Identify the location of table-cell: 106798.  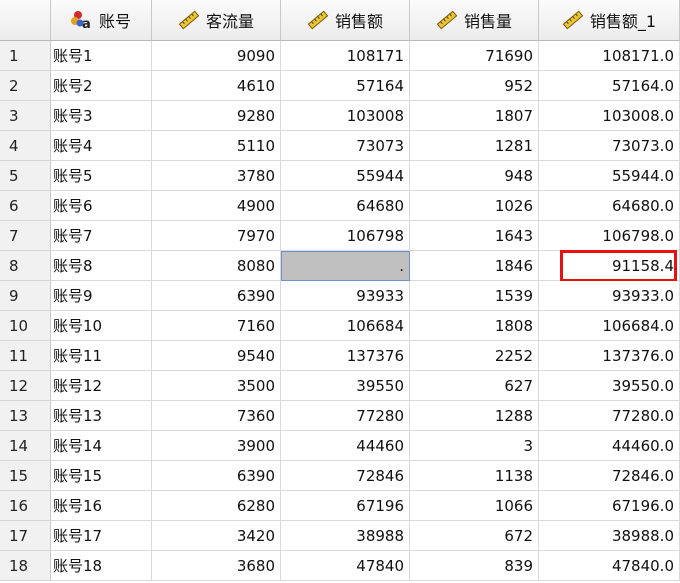
(345, 236).